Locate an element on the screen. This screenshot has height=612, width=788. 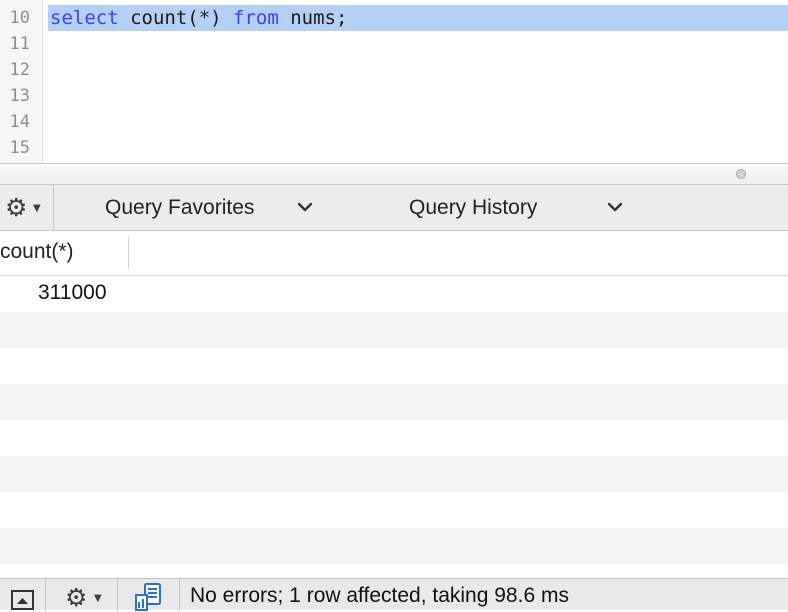
line-number: 13 is located at coordinates (19, 96).